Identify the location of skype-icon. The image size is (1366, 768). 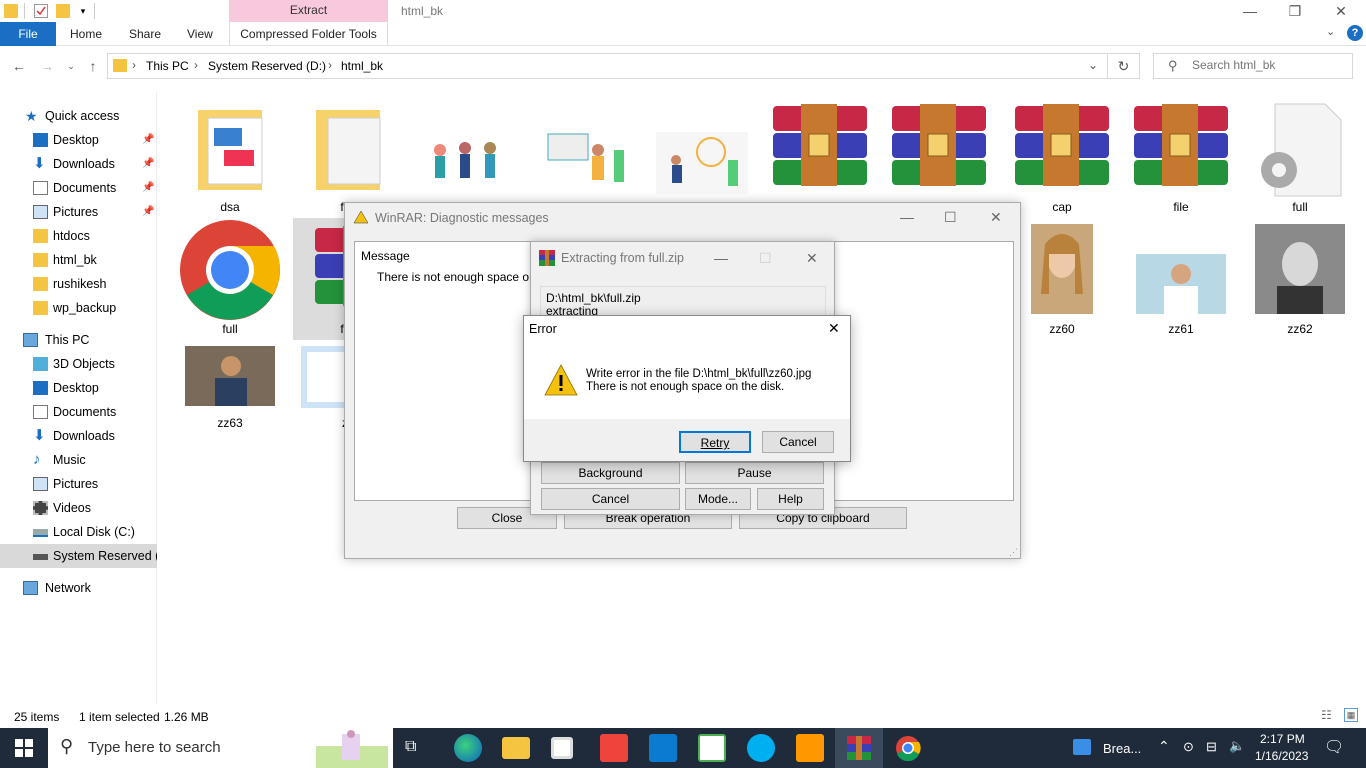
(761, 748).